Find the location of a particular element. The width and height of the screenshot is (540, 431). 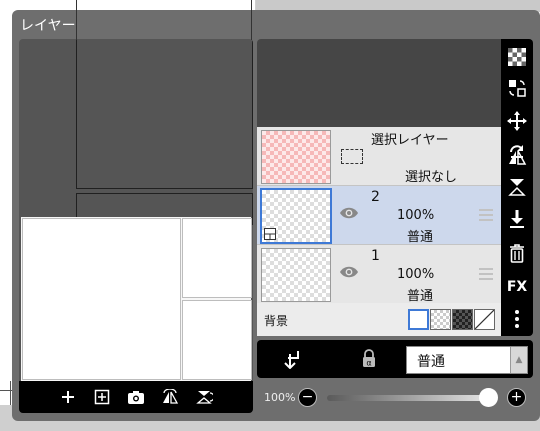

layer-row-1: 1 100% 普通 is located at coordinates (379, 274).